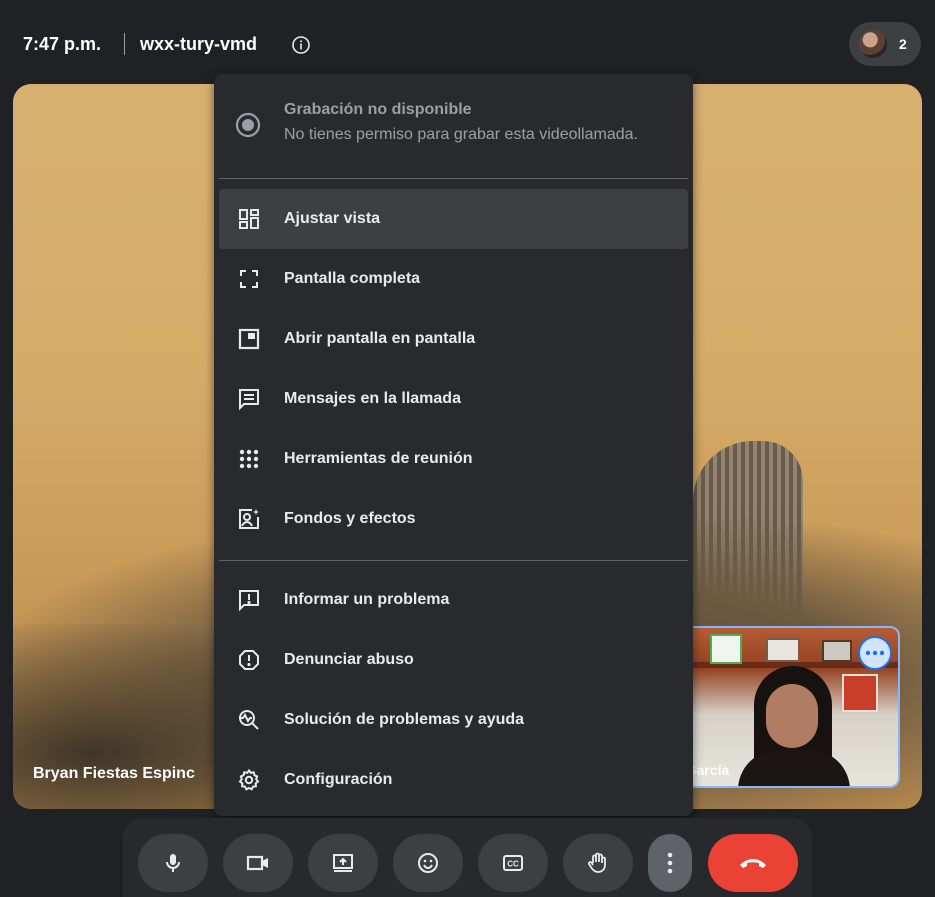 Image resolution: width=935 pixels, height=897 pixels. Describe the element at coordinates (124, 44) in the screenshot. I see `header-divider` at that location.